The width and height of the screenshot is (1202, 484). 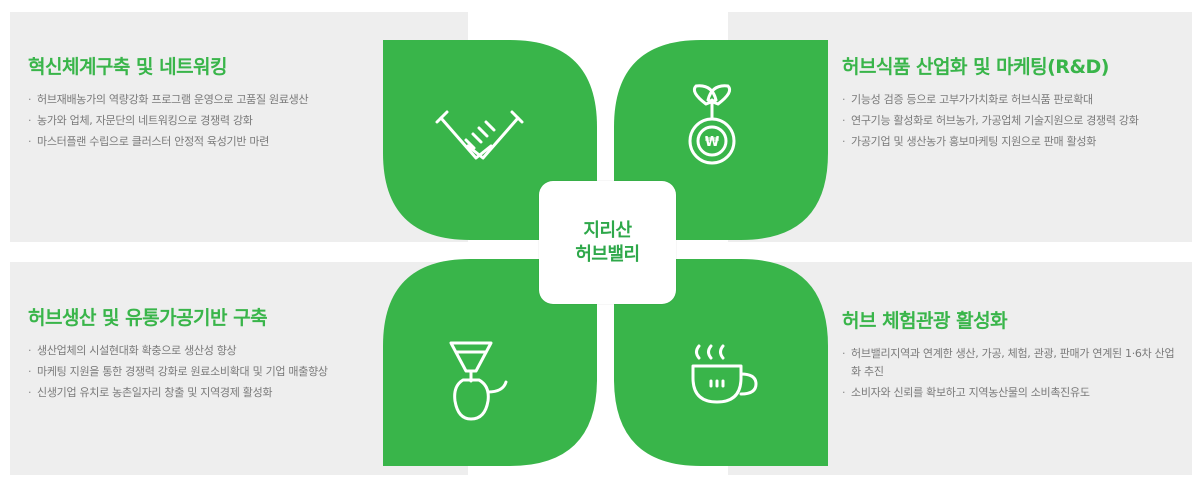 I want to click on list-item: 농가와 업체, 자문단의 네트워킹으로 경쟁력 강화, so click(x=218, y=121).